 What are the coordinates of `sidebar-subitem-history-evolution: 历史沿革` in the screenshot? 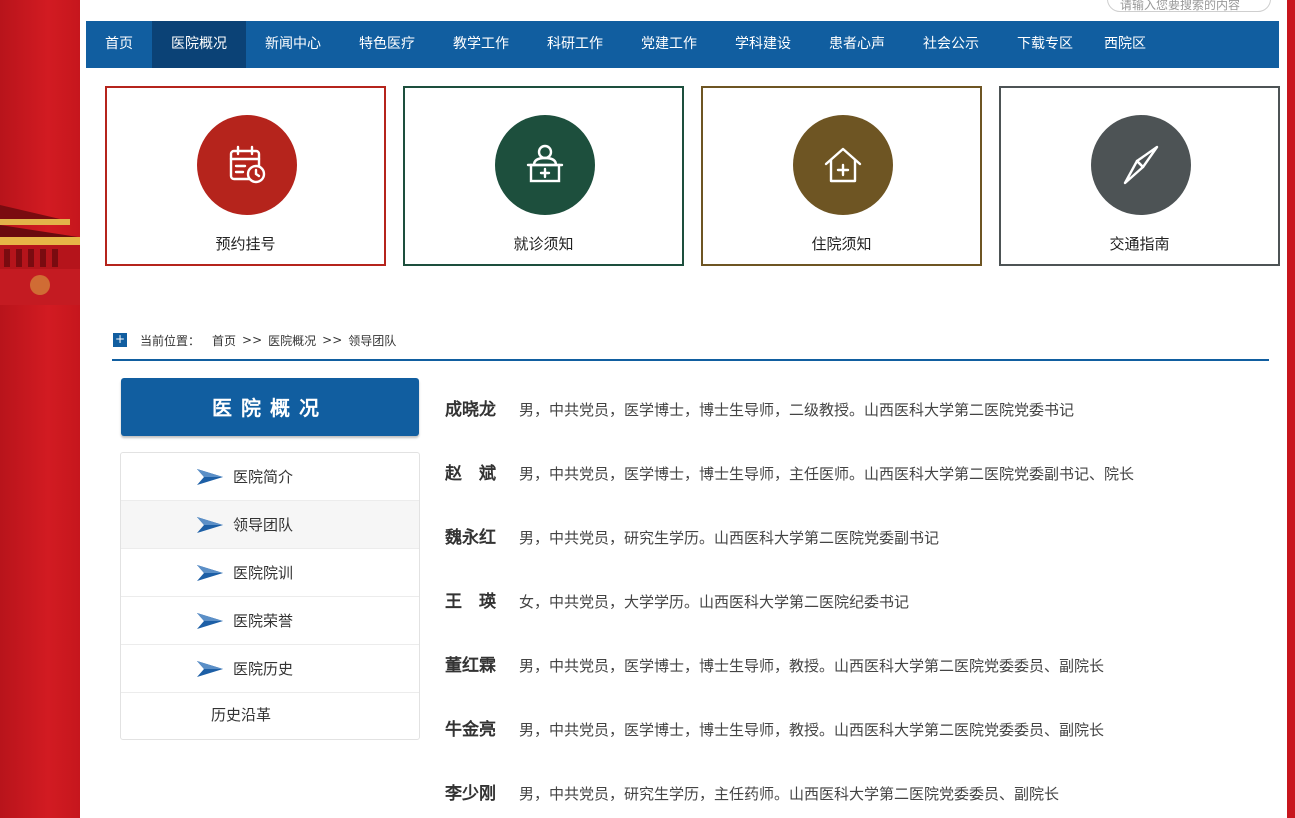 It's located at (270, 716).